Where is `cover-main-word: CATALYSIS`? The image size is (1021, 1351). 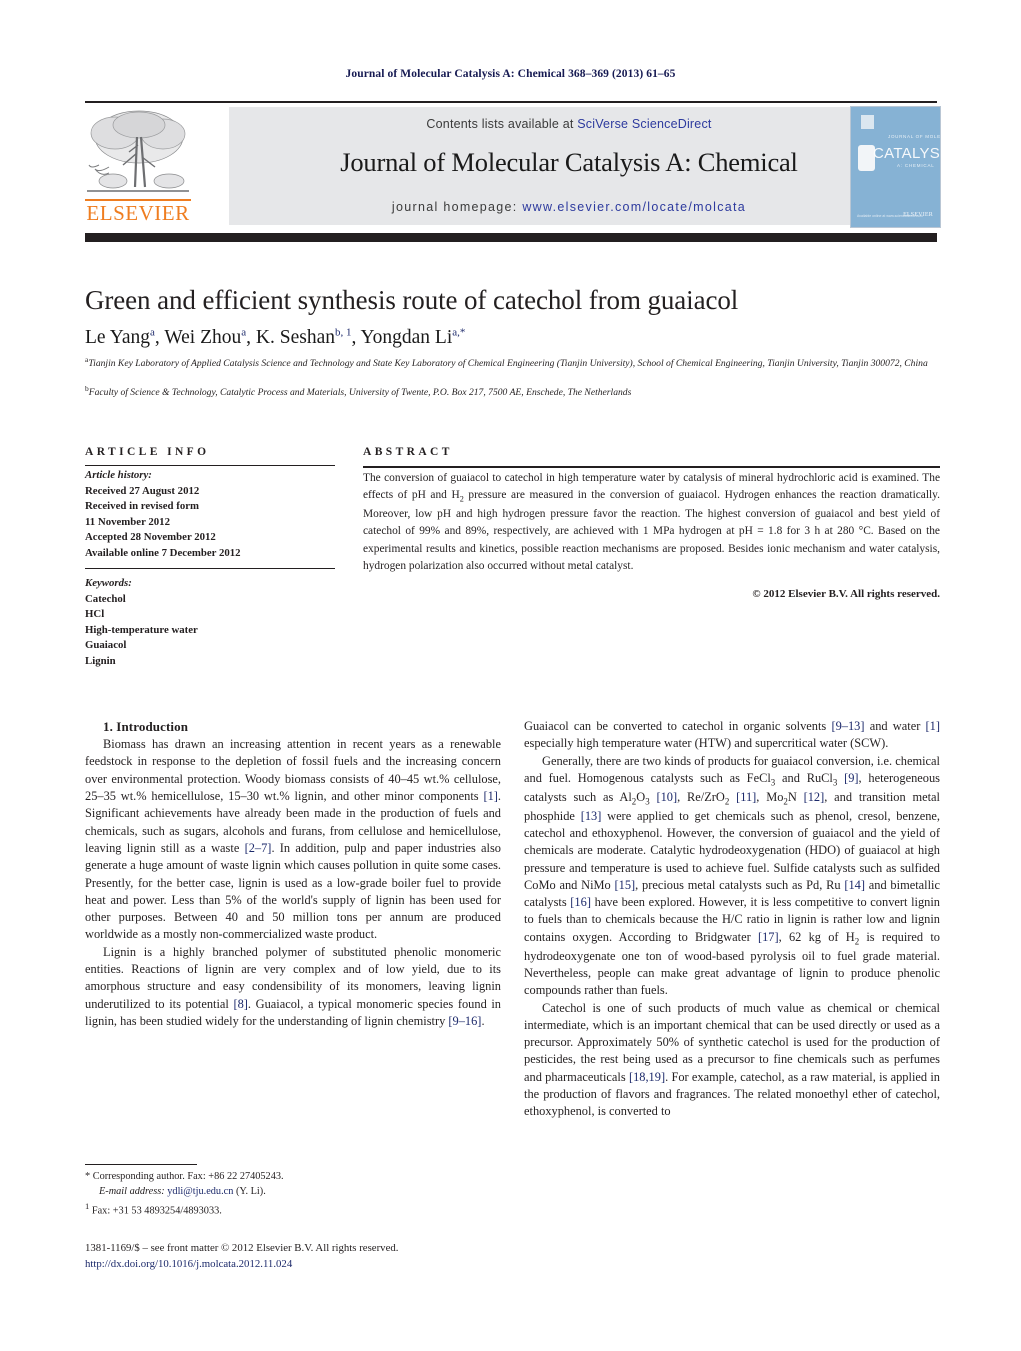 cover-main-word: CATALYSIS is located at coordinates (907, 153).